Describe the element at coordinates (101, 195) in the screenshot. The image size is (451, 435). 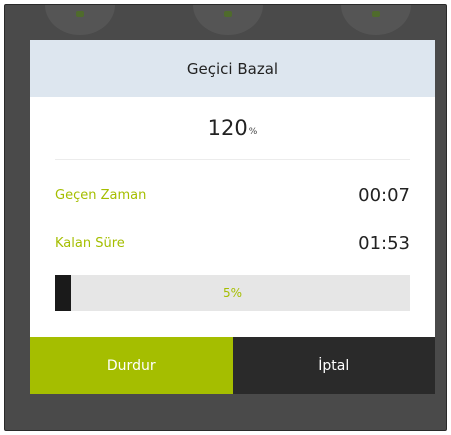
I see `elapsed-label: Geçen Zaman` at that location.